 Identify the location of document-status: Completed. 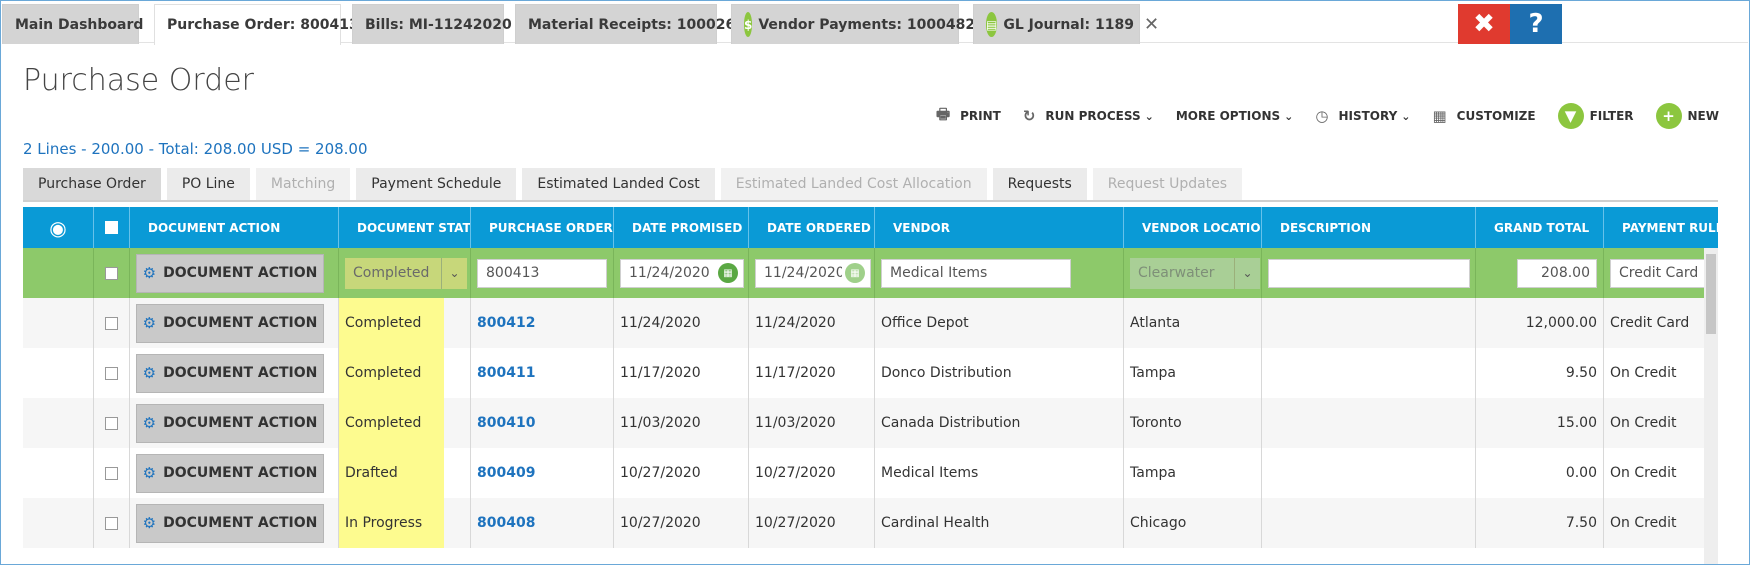
(383, 323).